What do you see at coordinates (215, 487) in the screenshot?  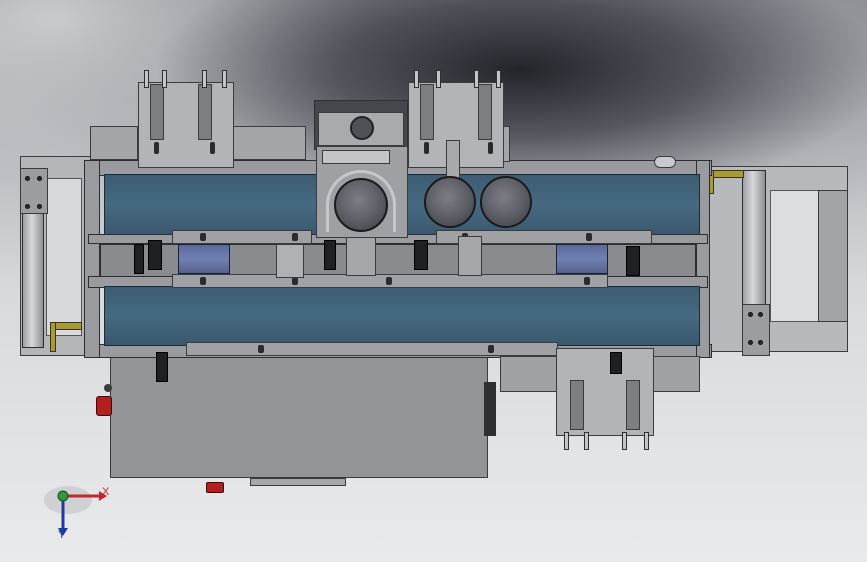 I see `foot-stop-icon` at bounding box center [215, 487].